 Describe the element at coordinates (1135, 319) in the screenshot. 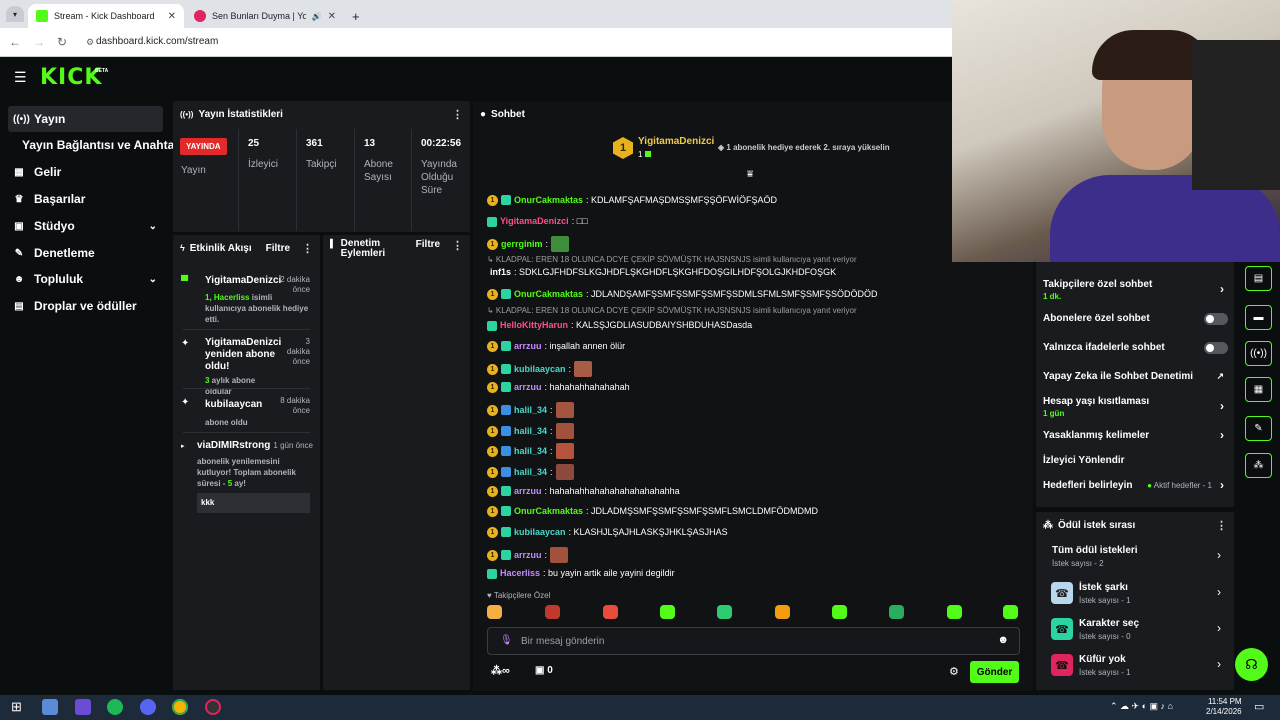

I see `setting-row: Abonelere özel sohbet` at that location.